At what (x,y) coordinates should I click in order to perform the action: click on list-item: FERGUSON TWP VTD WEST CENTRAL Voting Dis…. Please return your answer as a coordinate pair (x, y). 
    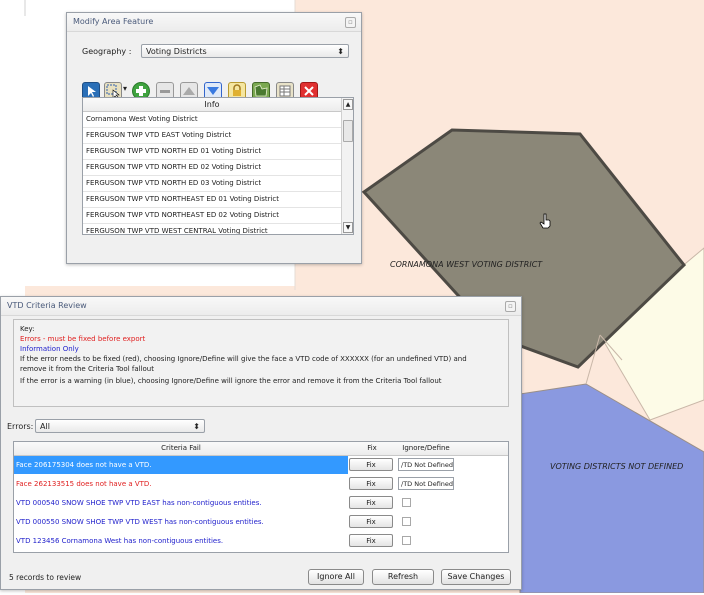
    Looking at the image, I should click on (212, 229).